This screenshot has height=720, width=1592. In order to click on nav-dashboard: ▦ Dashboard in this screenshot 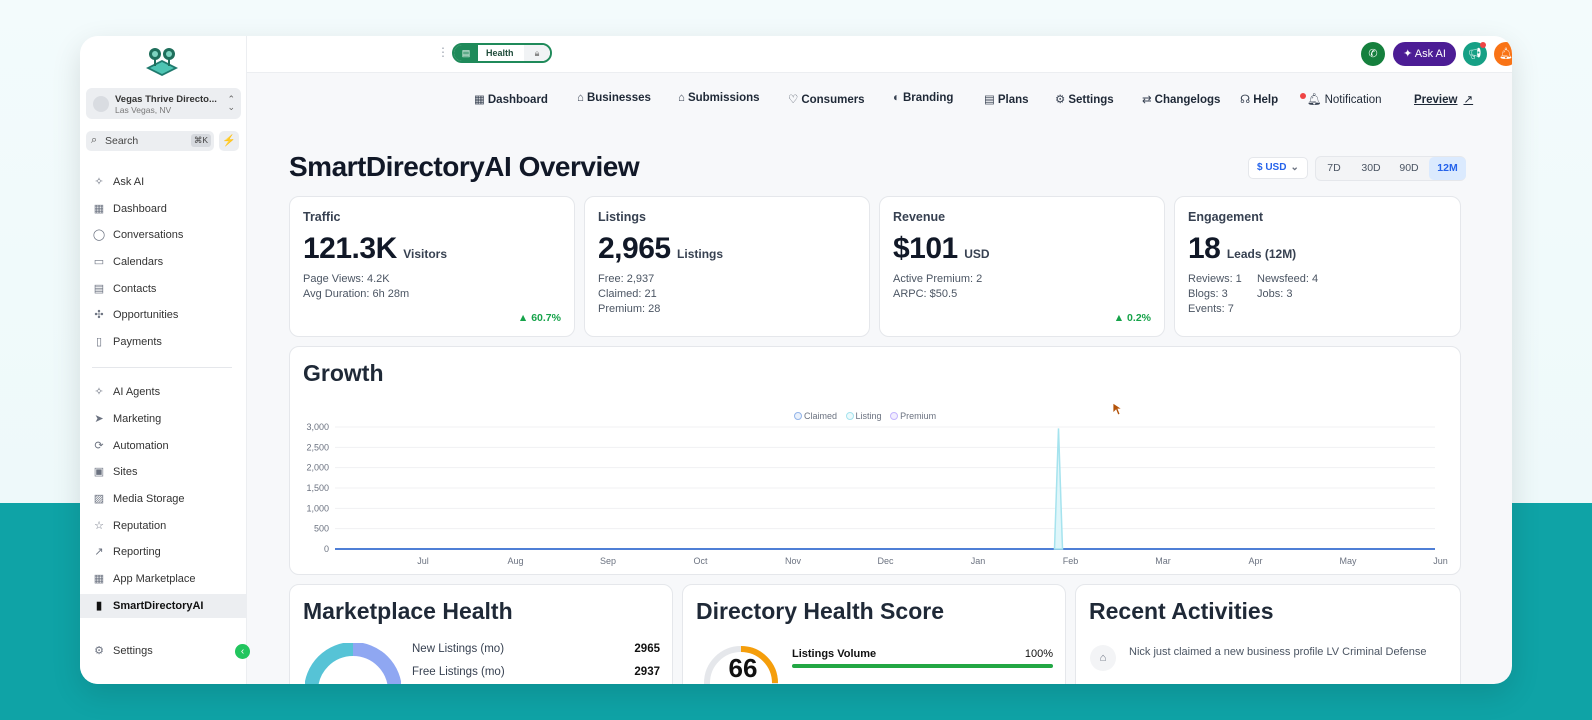, I will do `click(511, 99)`.